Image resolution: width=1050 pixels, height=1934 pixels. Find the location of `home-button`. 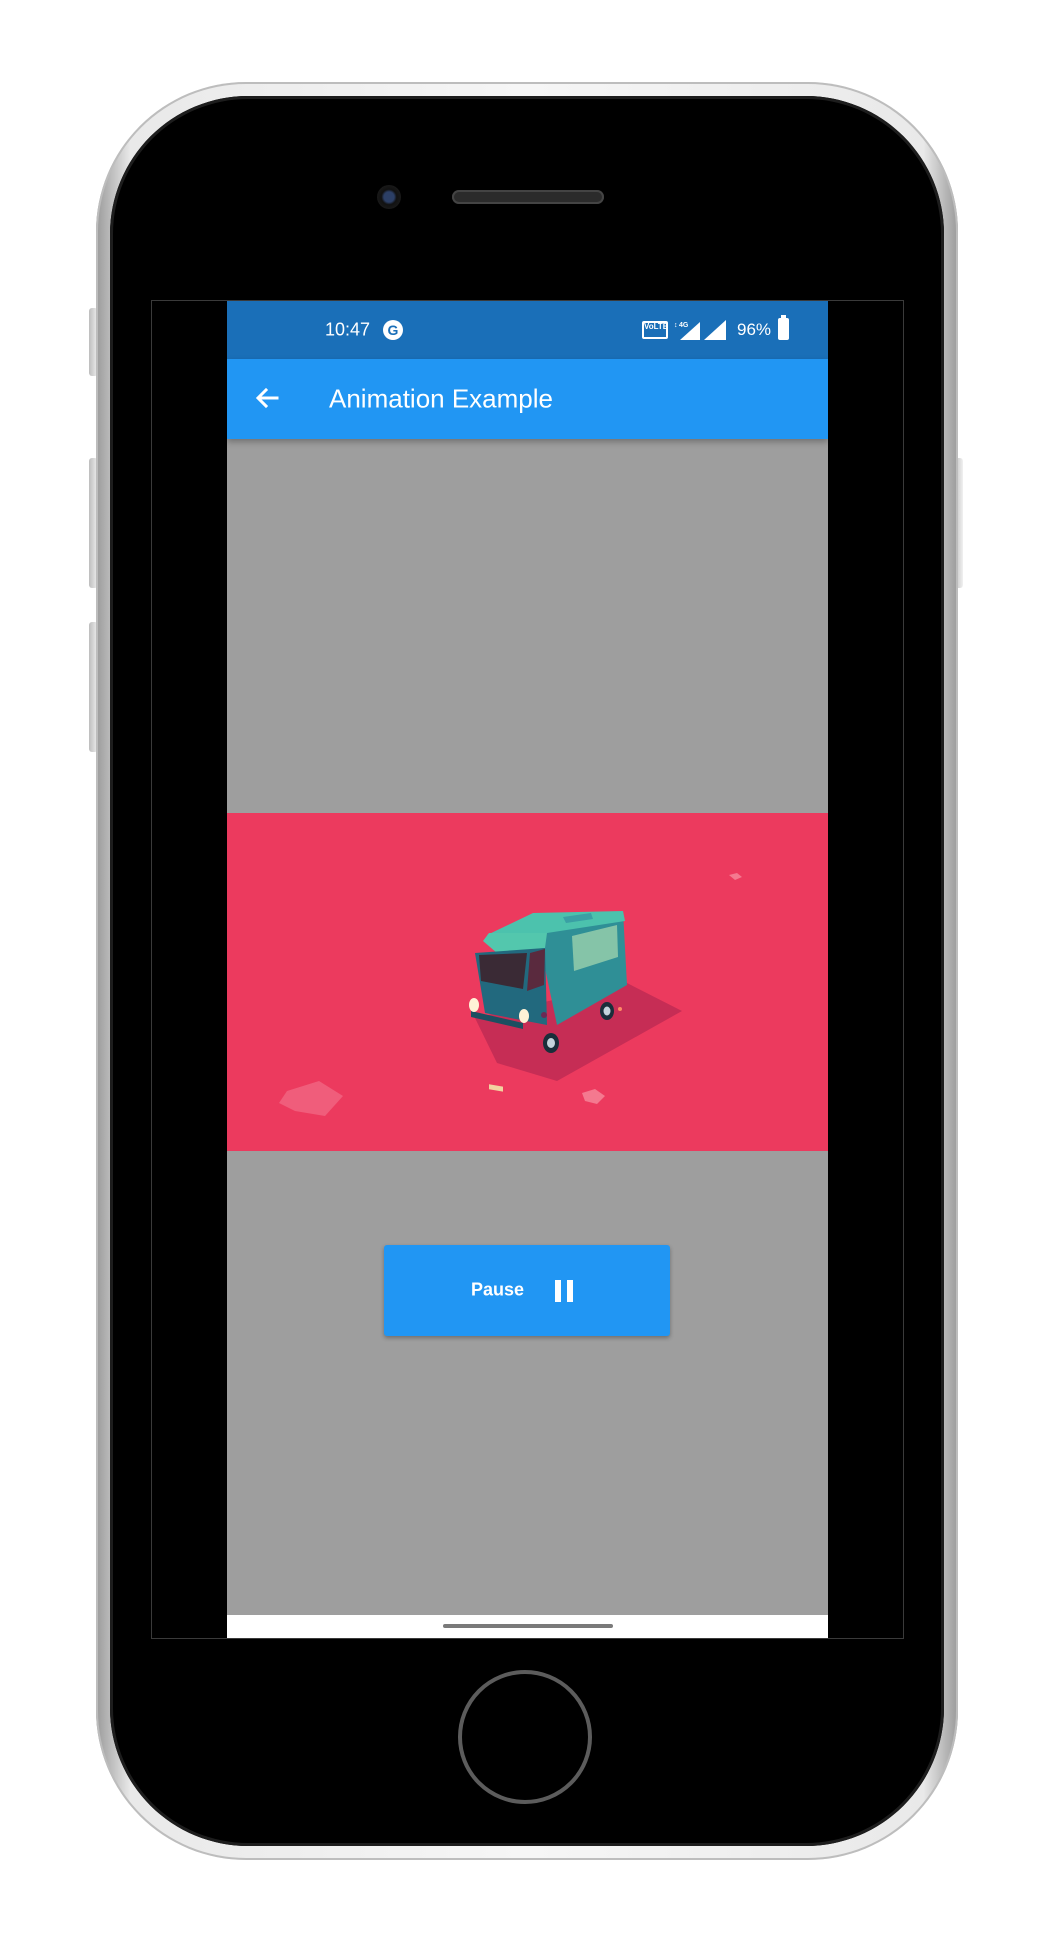

home-button is located at coordinates (525, 1737).